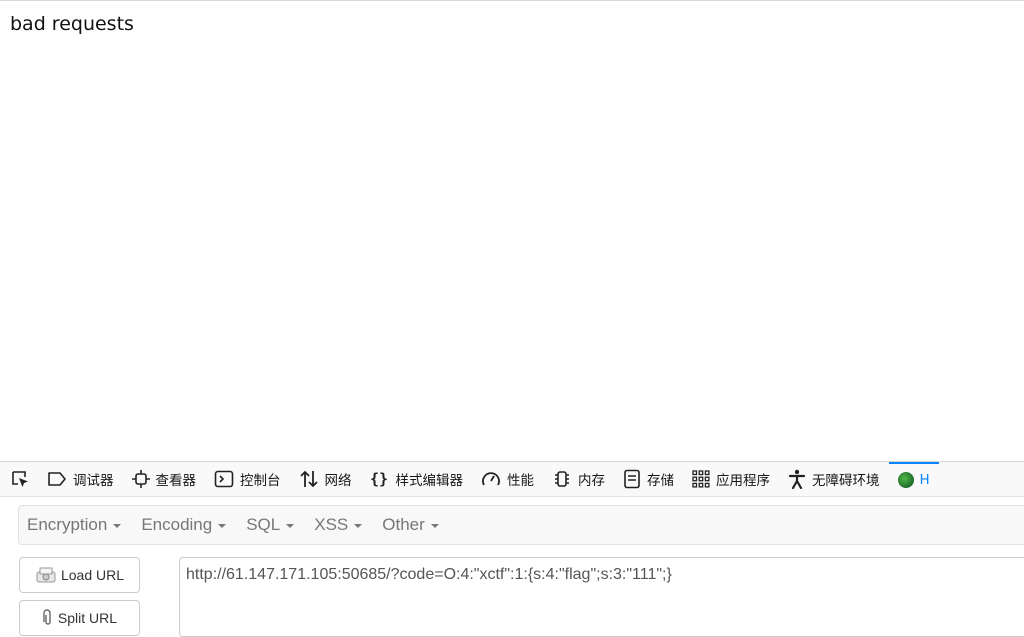 This screenshot has width=1024, height=637. What do you see at coordinates (331, 524) in the screenshot?
I see `menu-xss-label: XSS` at bounding box center [331, 524].